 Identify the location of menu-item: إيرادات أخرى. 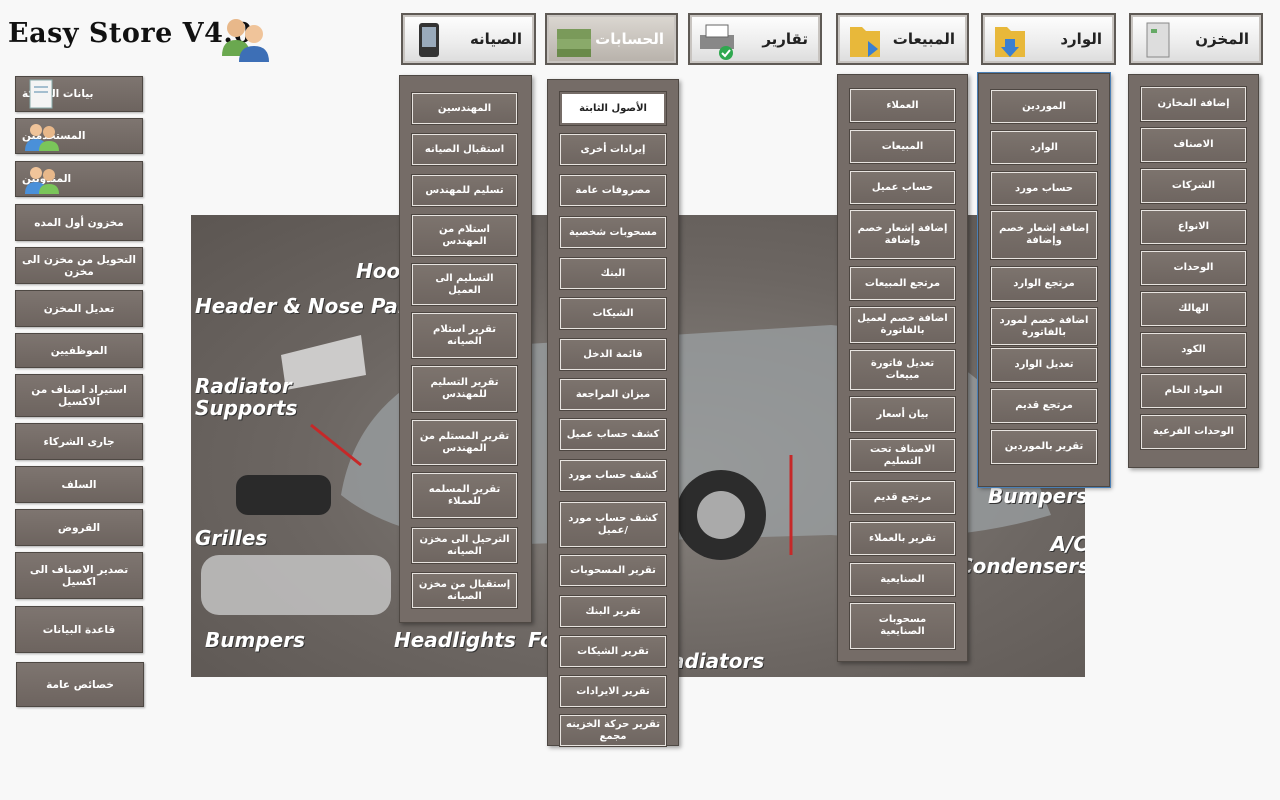
(613, 149).